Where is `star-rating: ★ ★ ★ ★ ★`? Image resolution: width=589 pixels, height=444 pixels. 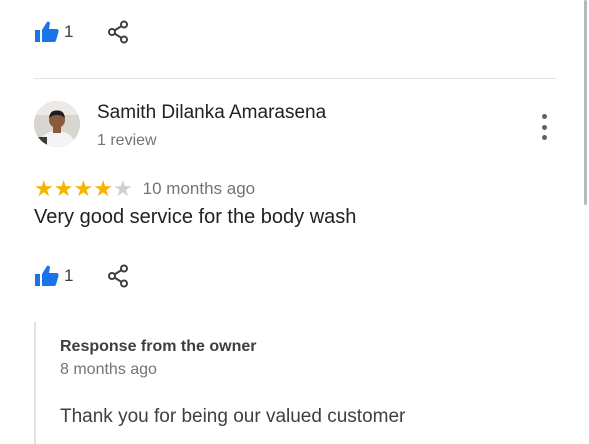 star-rating: ★ ★ ★ ★ ★ is located at coordinates (83, 189).